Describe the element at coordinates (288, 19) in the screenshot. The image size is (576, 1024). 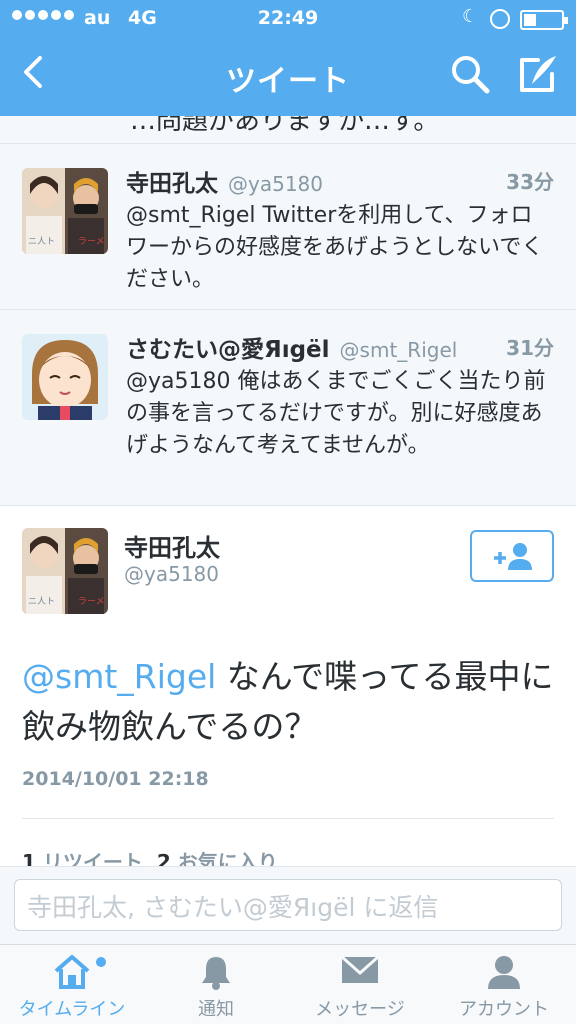
I see `status-bar: au 4G 22:49 ☾` at that location.